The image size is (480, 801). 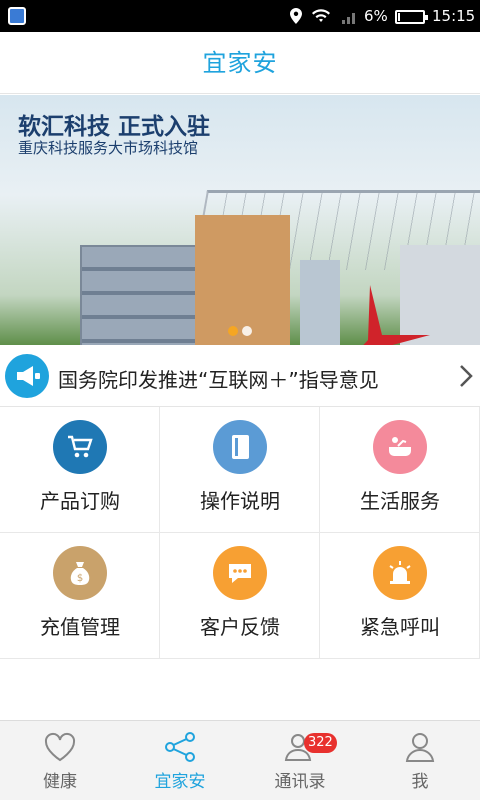 What do you see at coordinates (180, 747) in the screenshot?
I see `share-icon` at bounding box center [180, 747].